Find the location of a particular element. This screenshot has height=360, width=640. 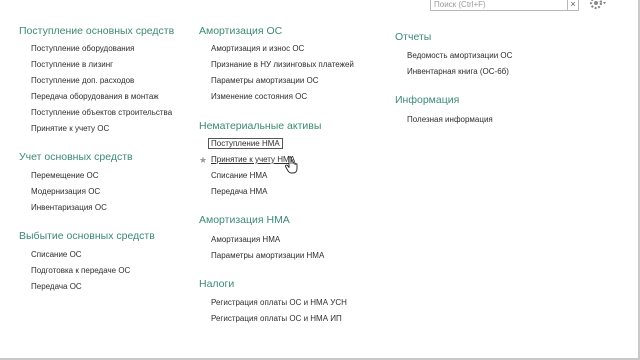

link-transfer-to-installation: Передача оборудования в монтаж is located at coordinates (95, 96).